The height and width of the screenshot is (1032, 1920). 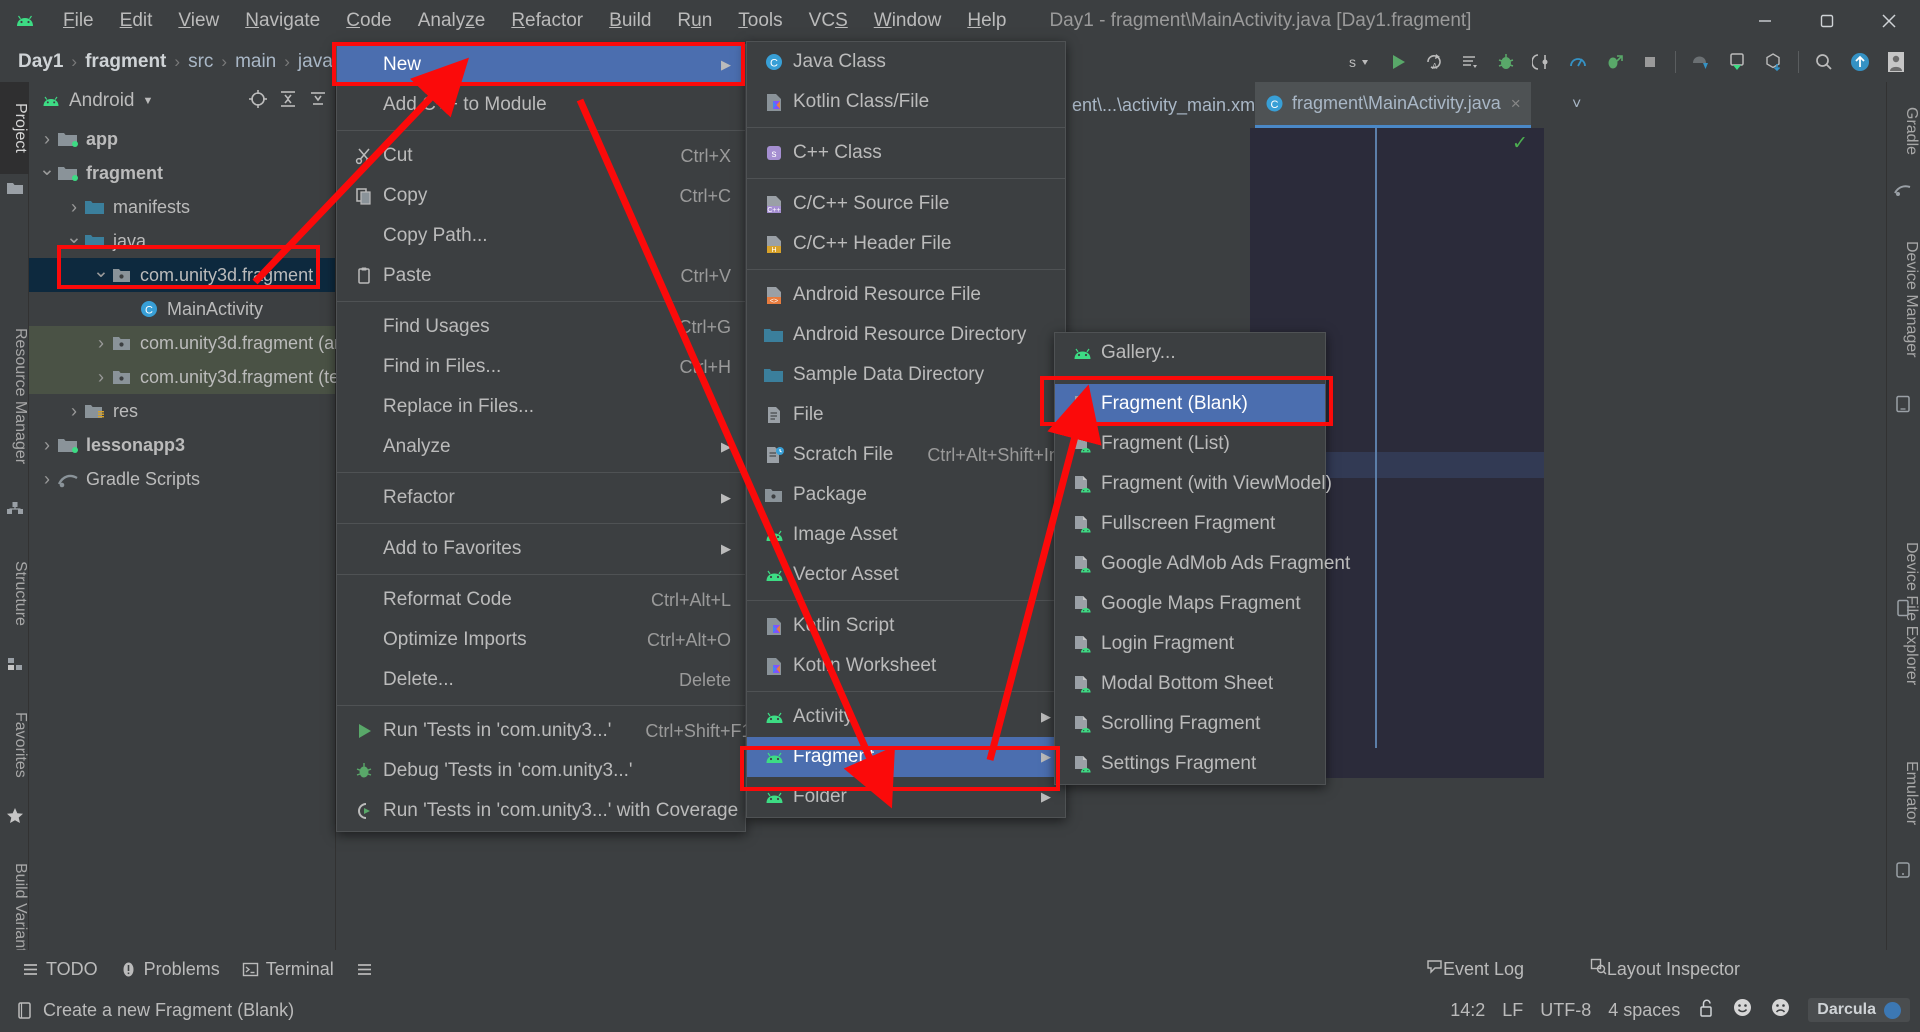 What do you see at coordinates (760, 20) in the screenshot?
I see `menu-tools: Tools` at bounding box center [760, 20].